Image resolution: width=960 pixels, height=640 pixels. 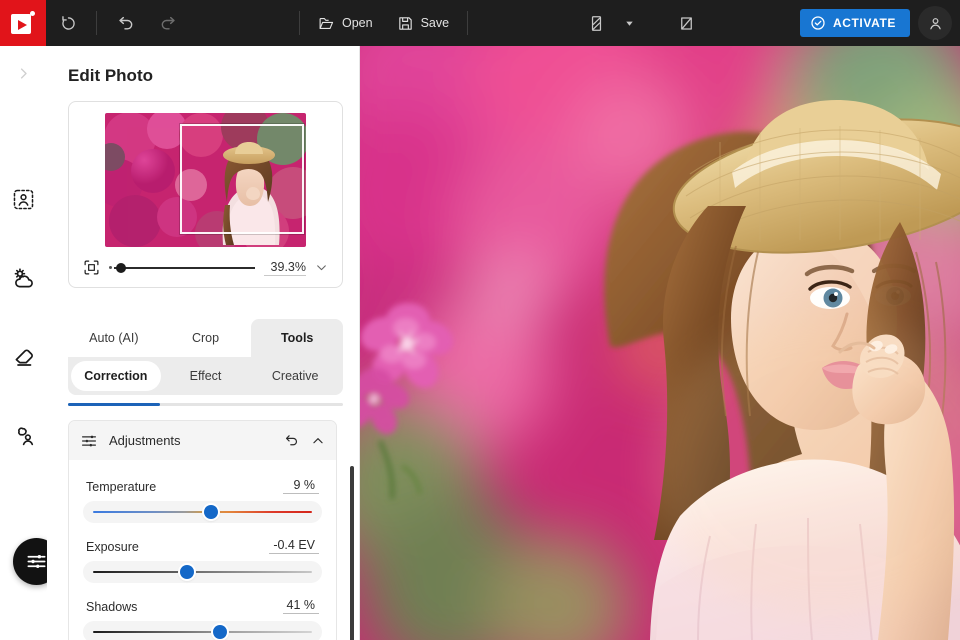 What do you see at coordinates (202, 440) in the screenshot?
I see `adjustments-header: Adjustments` at bounding box center [202, 440].